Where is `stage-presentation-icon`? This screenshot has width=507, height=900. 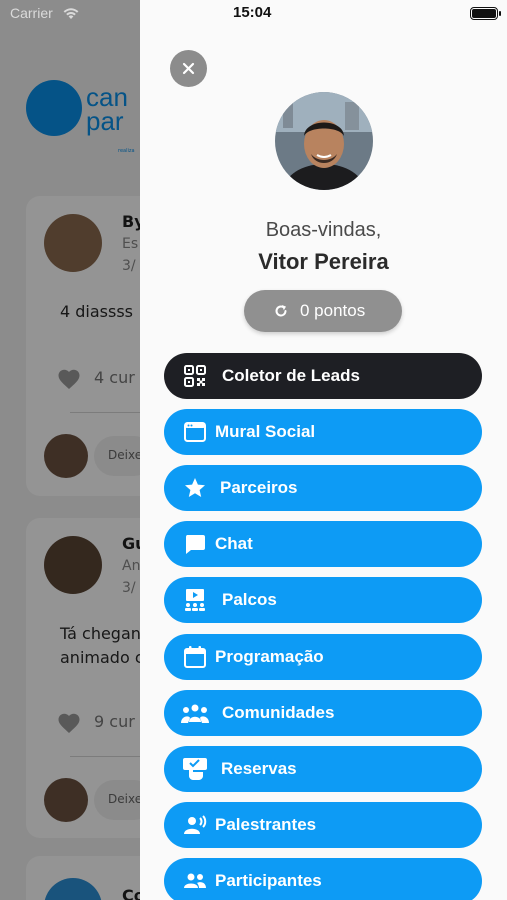 stage-presentation-icon is located at coordinates (195, 600).